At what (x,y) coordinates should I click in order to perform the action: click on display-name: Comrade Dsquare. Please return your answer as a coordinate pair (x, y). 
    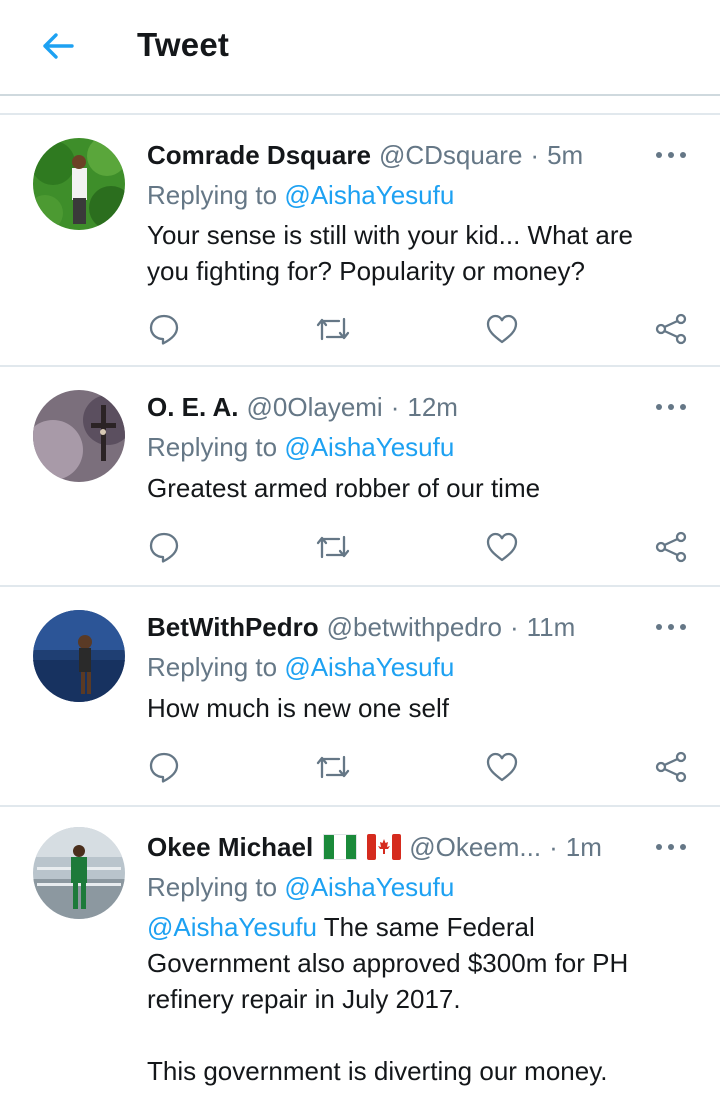
    Looking at the image, I should click on (259, 155).